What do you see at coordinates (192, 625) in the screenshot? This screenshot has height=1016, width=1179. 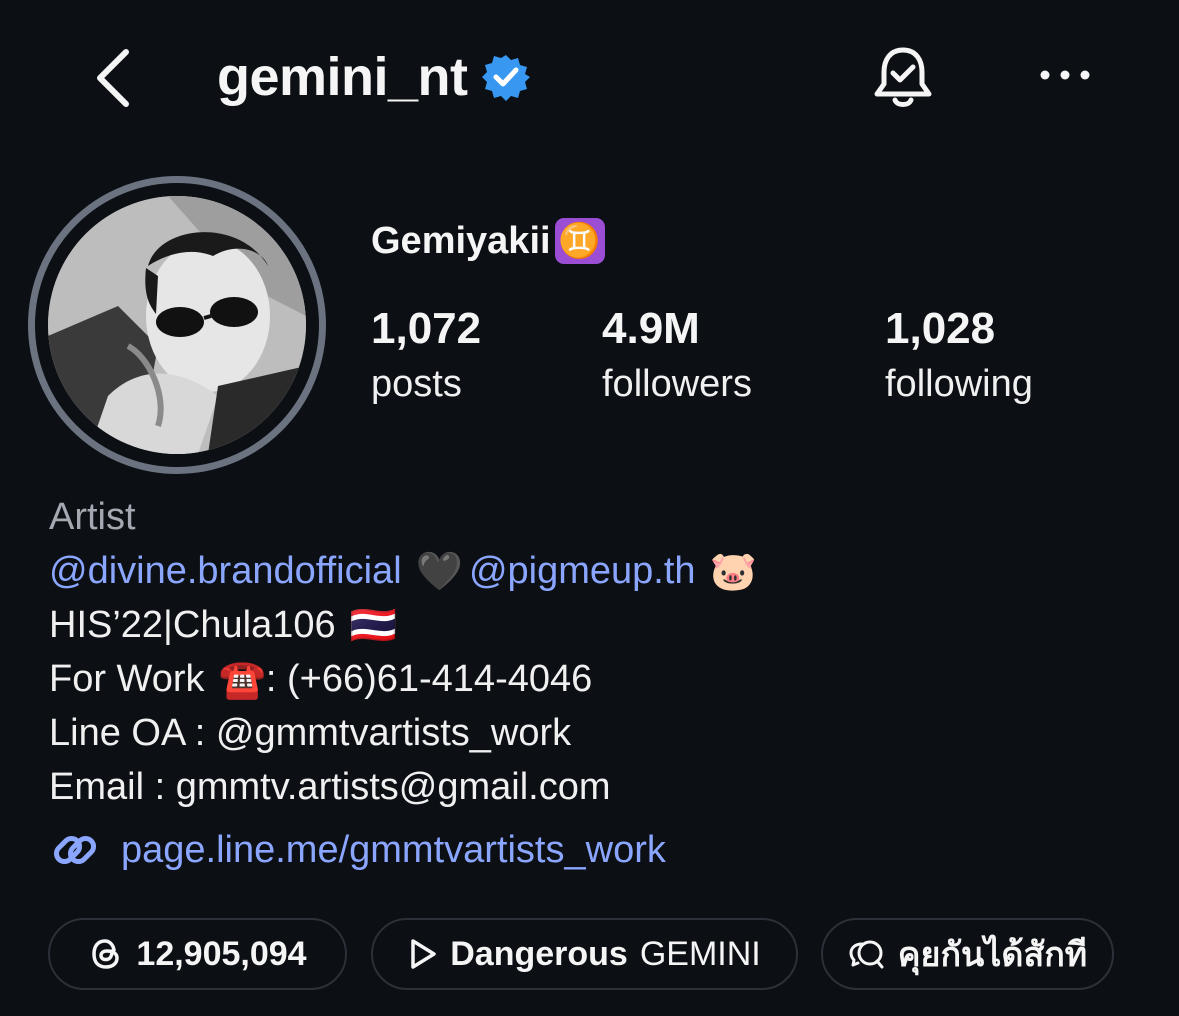 I see `bio-school-text: HIS’22|Chula106` at bounding box center [192, 625].